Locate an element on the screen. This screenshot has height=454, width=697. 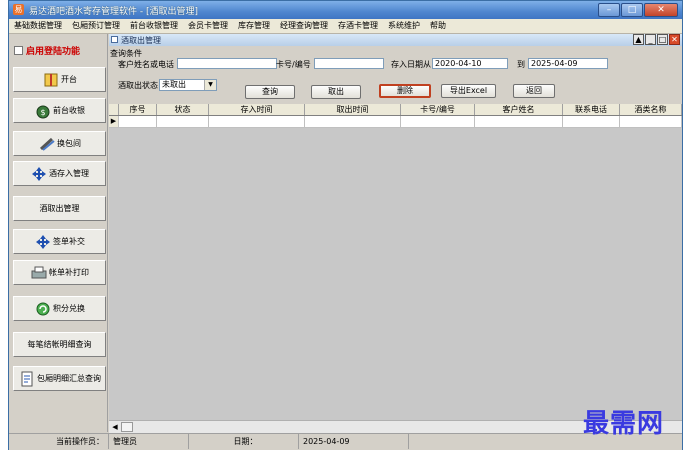
customer-input is located at coordinates (227, 63).